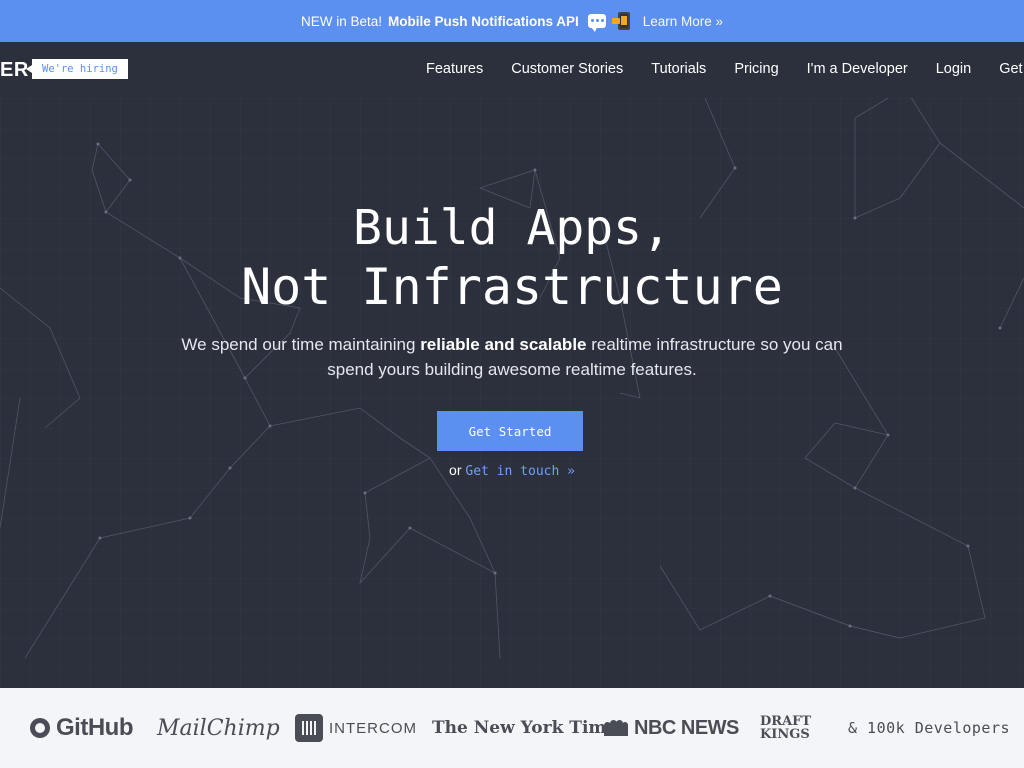  Describe the element at coordinates (857, 69) in the screenshot. I see `nav-developer: I'm a Developer` at that location.